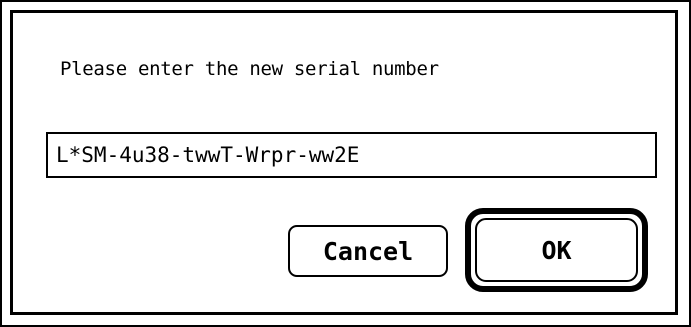 This screenshot has width=691, height=327. Describe the element at coordinates (556, 250) in the screenshot. I see `ok-button: OK` at that location.